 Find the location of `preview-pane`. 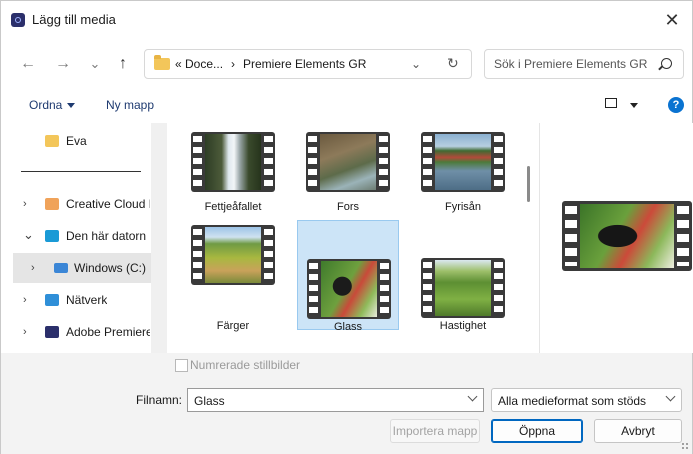

preview-pane is located at coordinates (616, 238).